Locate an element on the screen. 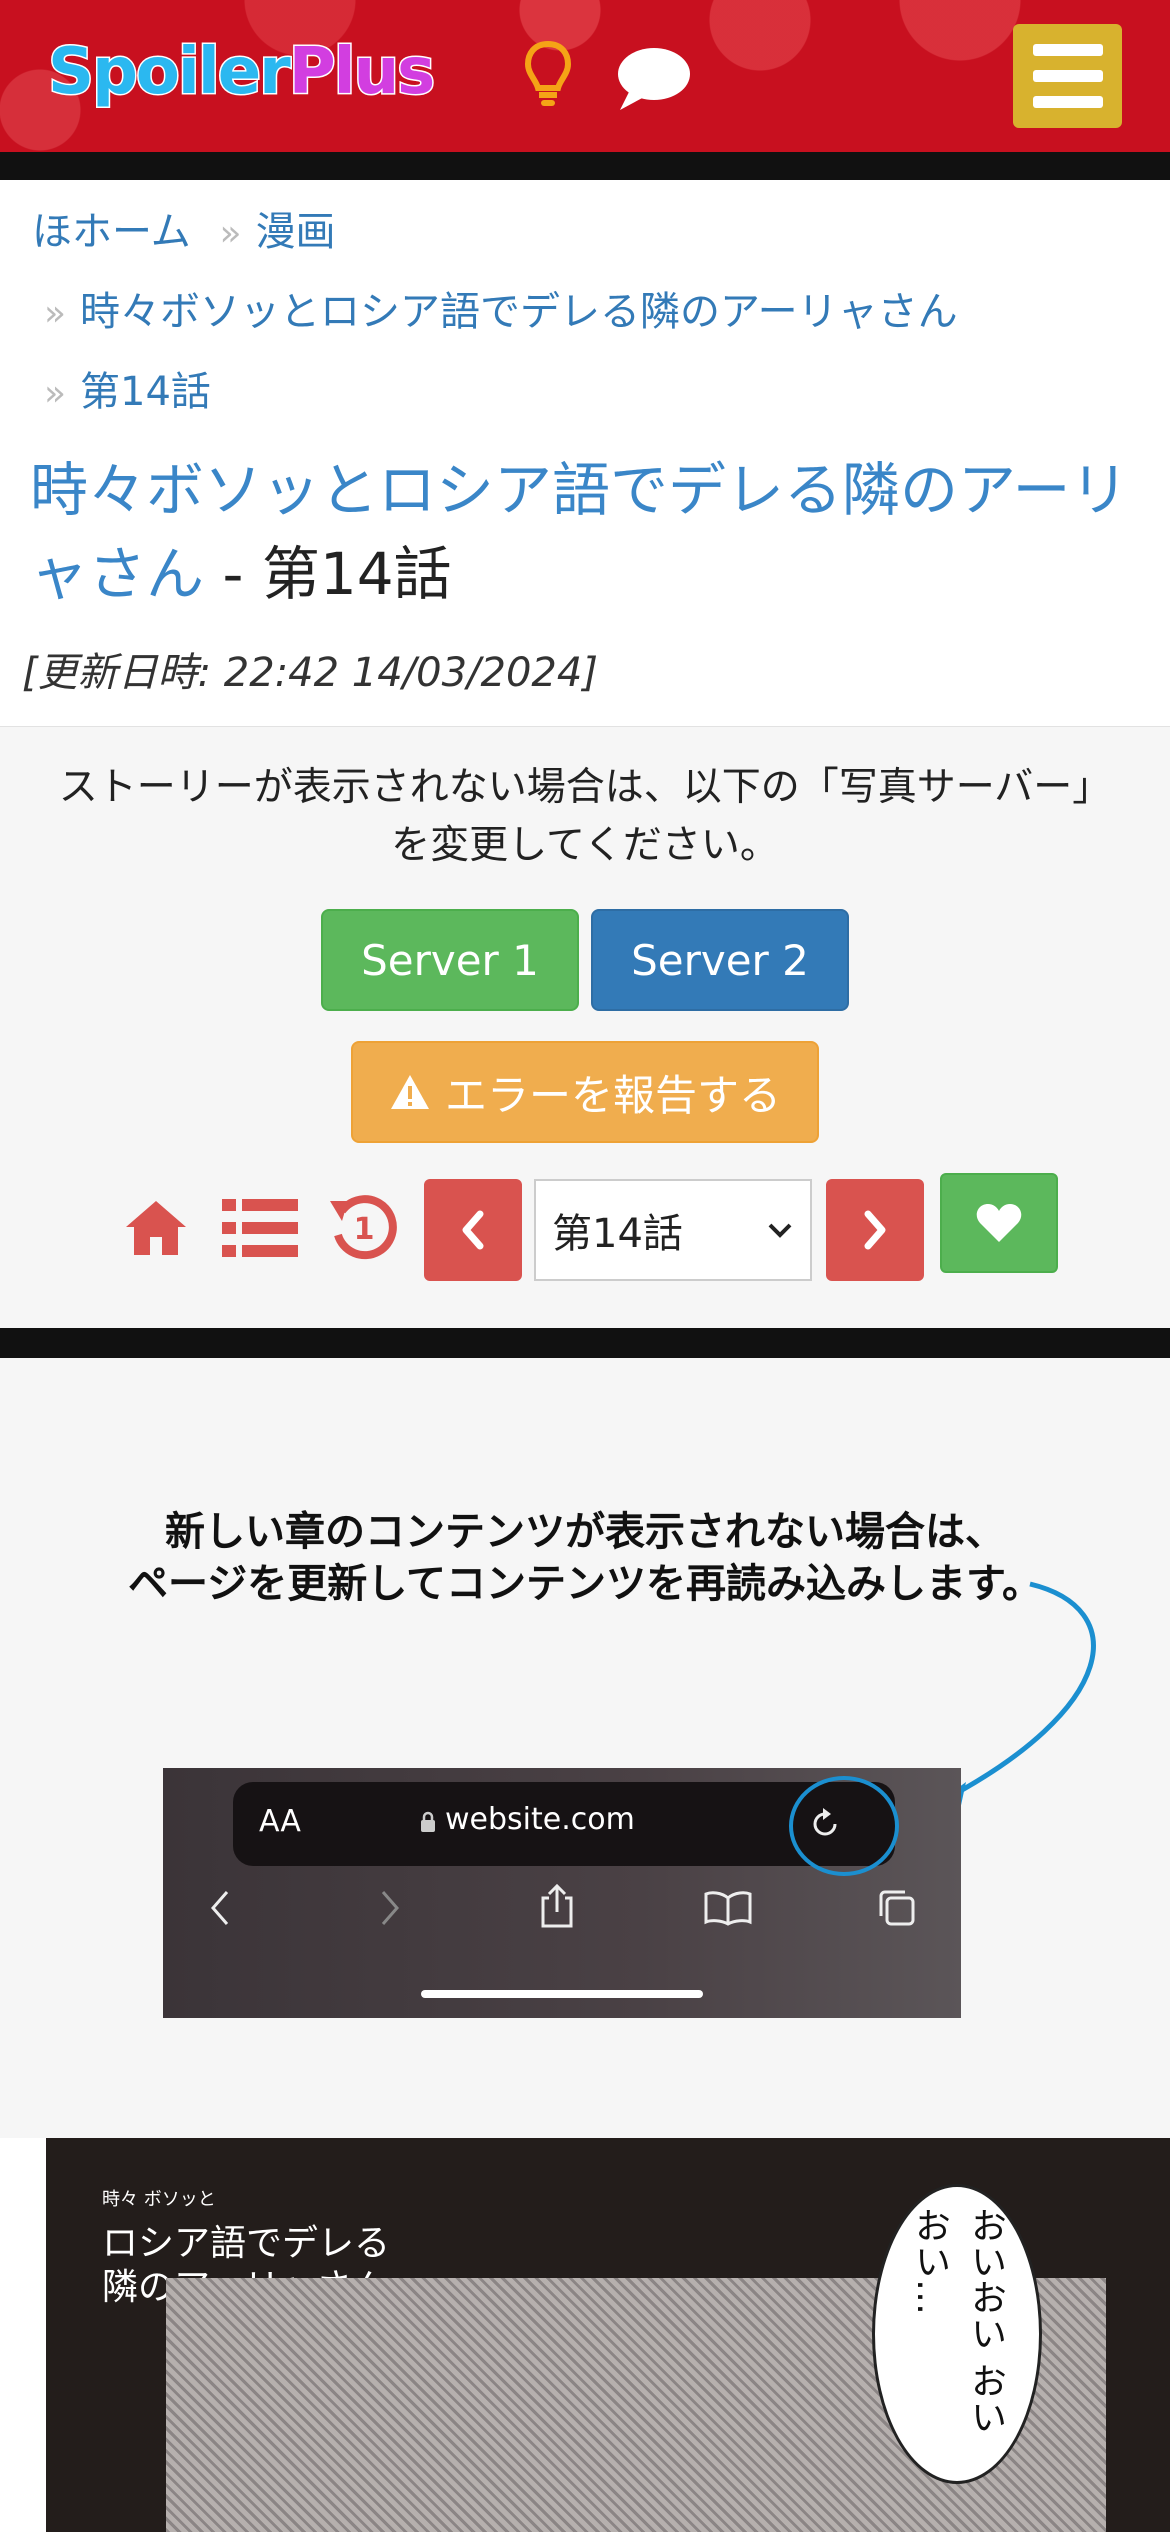 The height and width of the screenshot is (2532, 1170). breadcrumb-chapter: 第14話 is located at coordinates (145, 392).